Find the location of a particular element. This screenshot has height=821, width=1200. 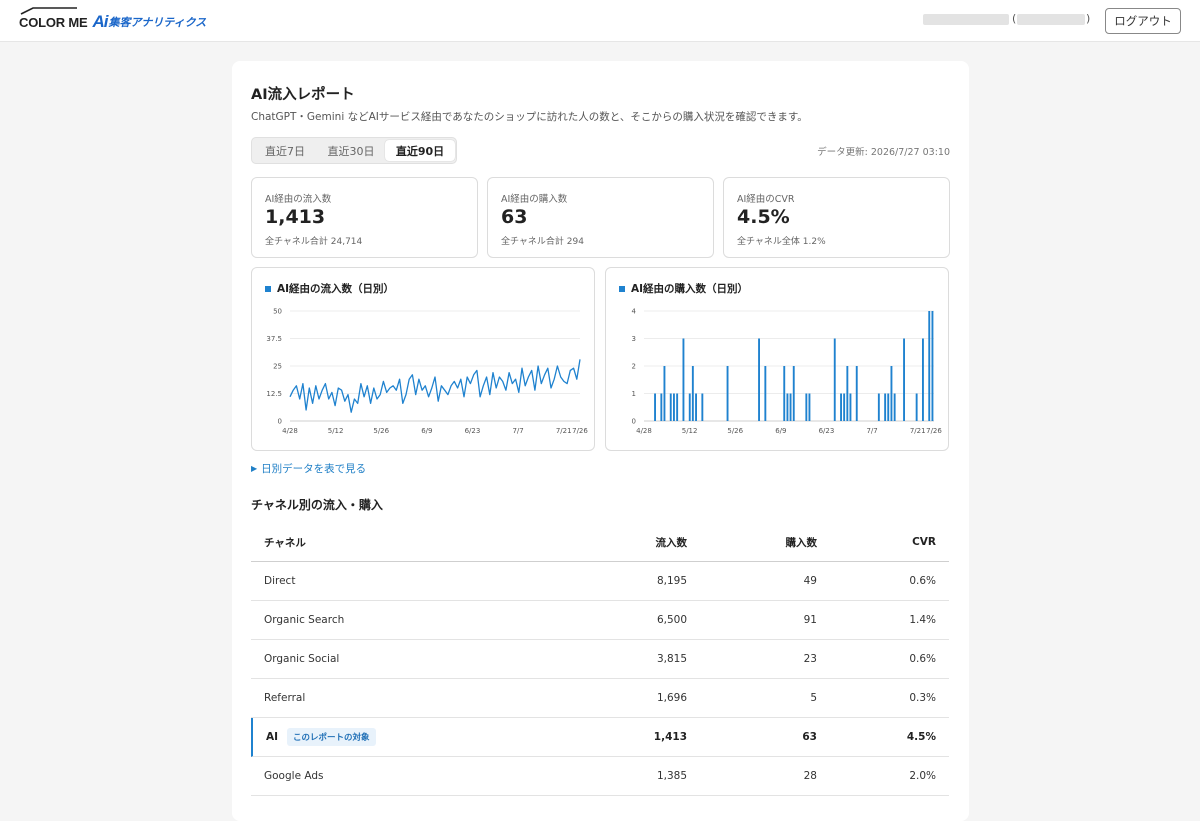

y-tick-label: 2 is located at coordinates (634, 367).